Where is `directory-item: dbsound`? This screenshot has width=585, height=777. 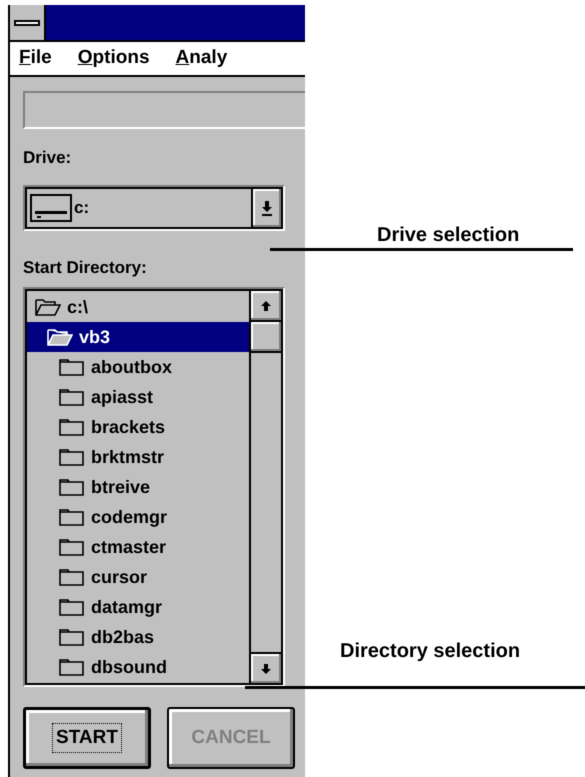
directory-item: dbsound is located at coordinates (138, 667).